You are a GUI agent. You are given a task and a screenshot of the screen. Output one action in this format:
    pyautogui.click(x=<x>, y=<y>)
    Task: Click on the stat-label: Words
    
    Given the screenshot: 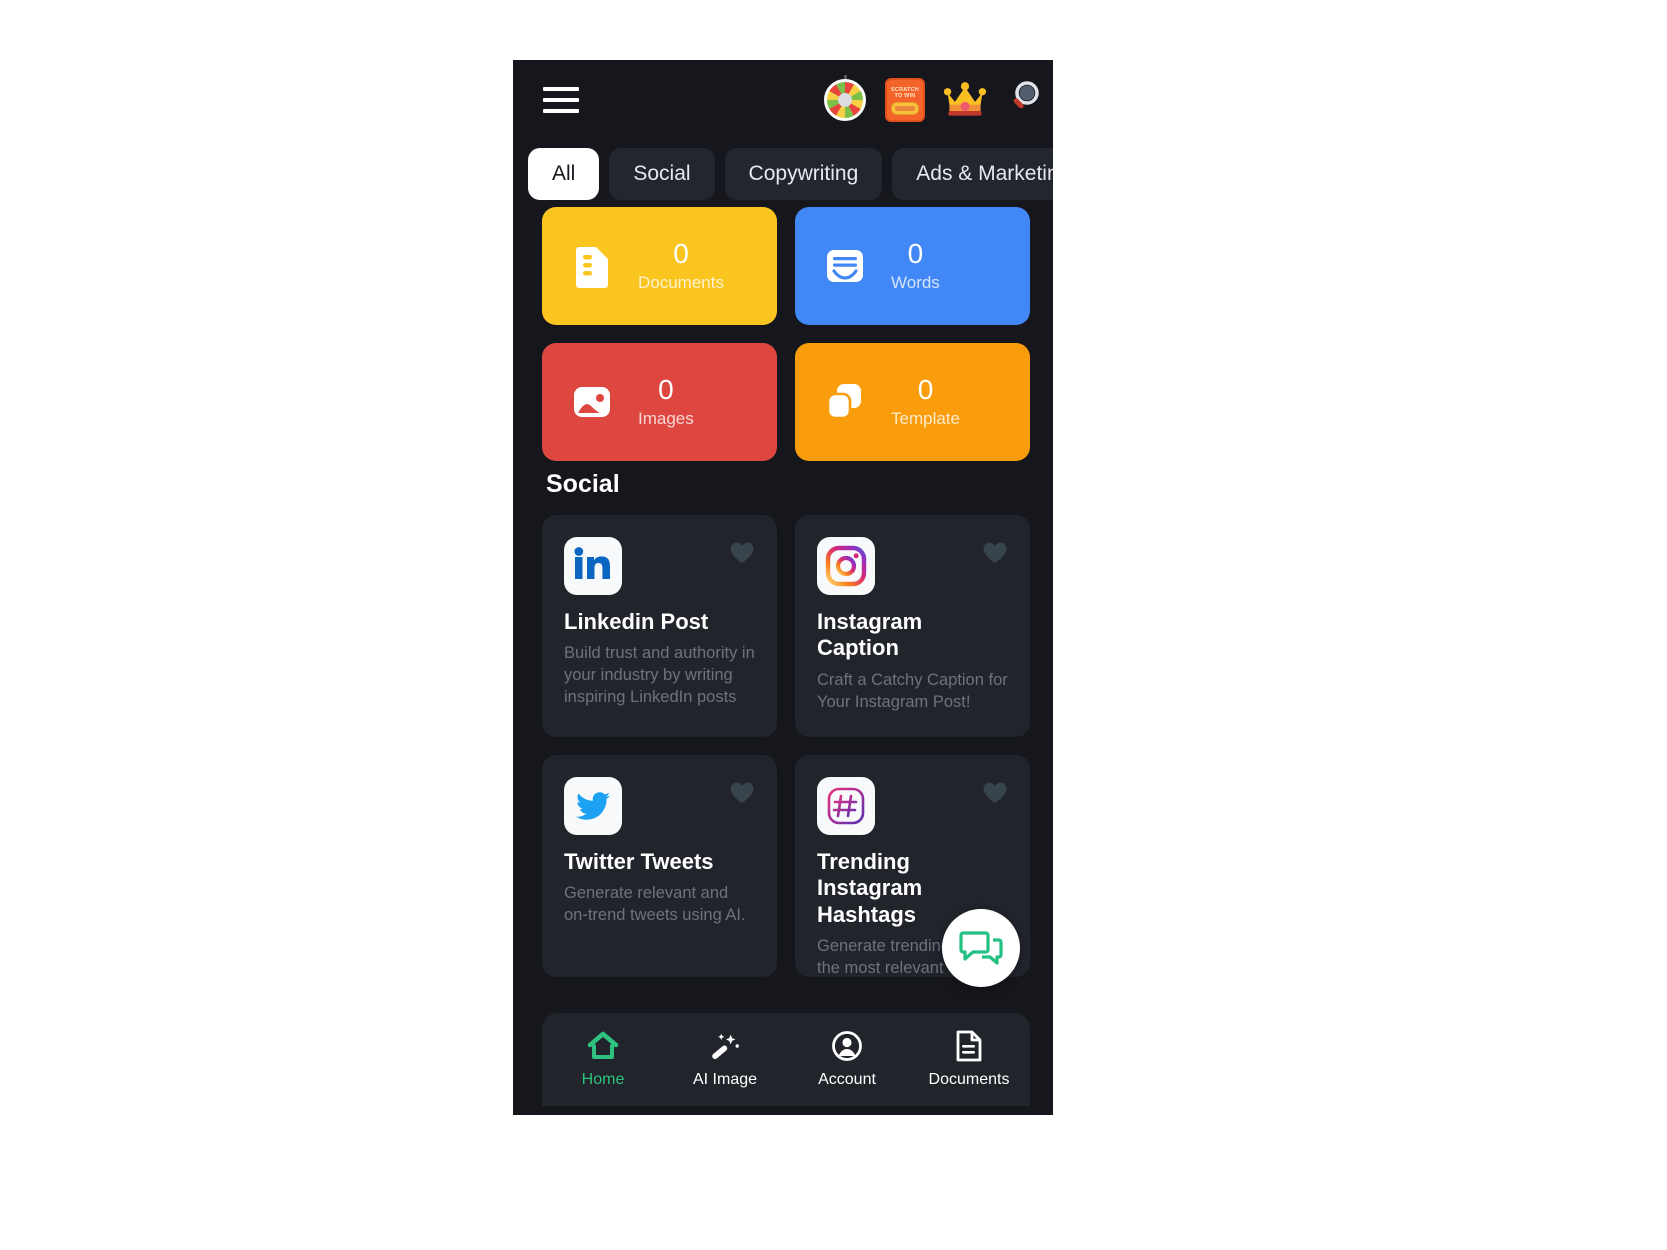 What is the action you would take?
    pyautogui.click(x=915, y=283)
    